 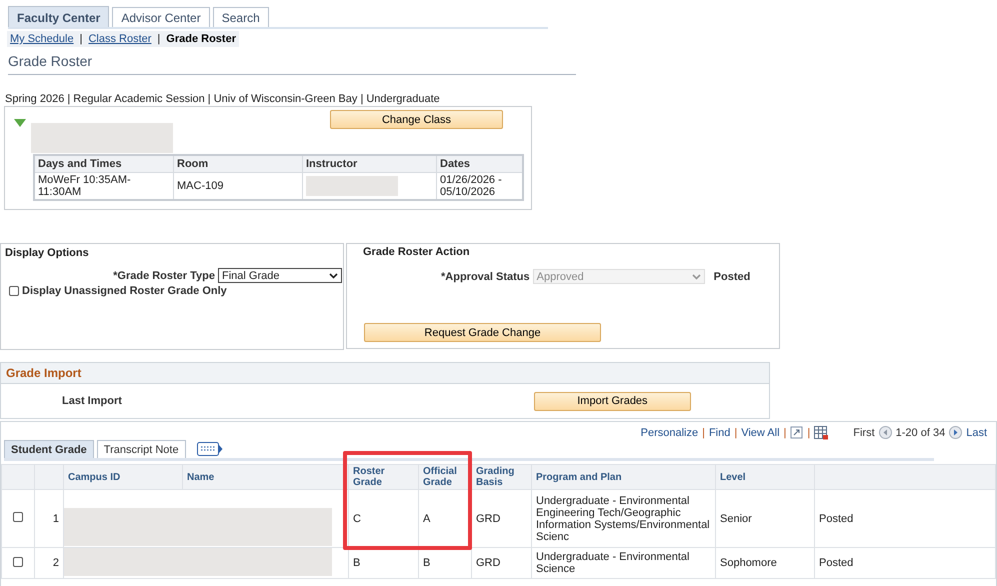 What do you see at coordinates (124, 291) in the screenshot?
I see `checkbox-label: Display Unassigned Roster Grade Only` at bounding box center [124, 291].